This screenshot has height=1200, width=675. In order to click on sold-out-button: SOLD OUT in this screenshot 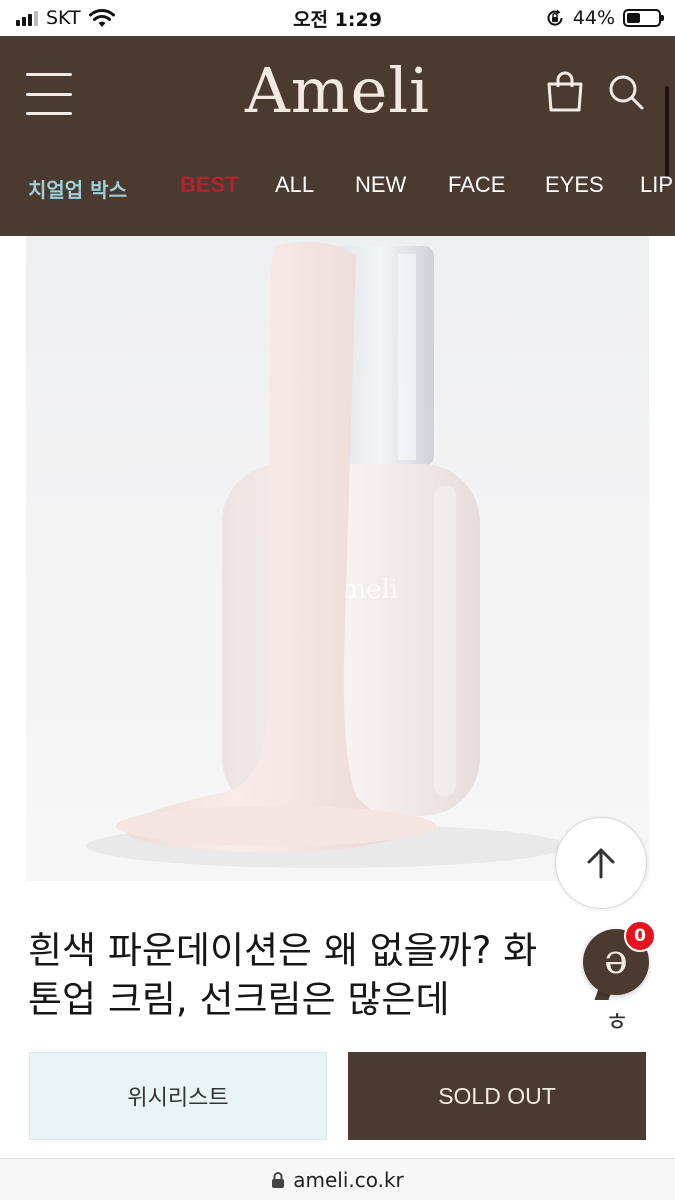, I will do `click(497, 1096)`.